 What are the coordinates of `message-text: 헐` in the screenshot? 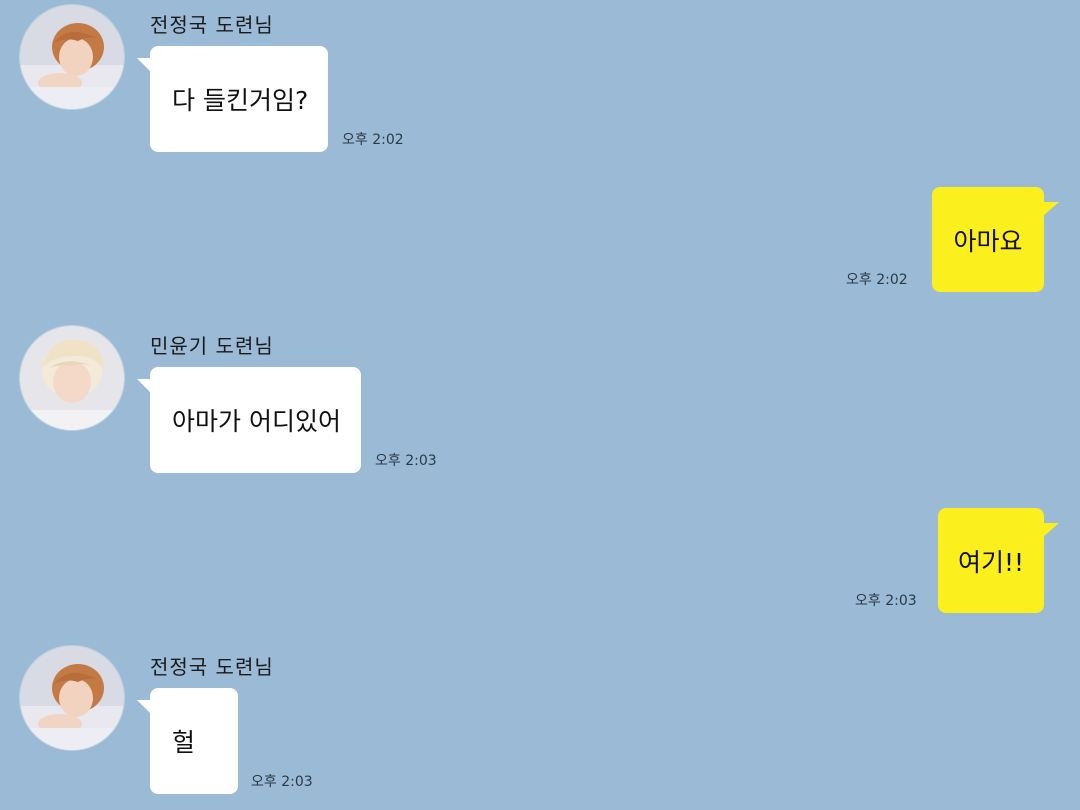 It's located at (184, 742).